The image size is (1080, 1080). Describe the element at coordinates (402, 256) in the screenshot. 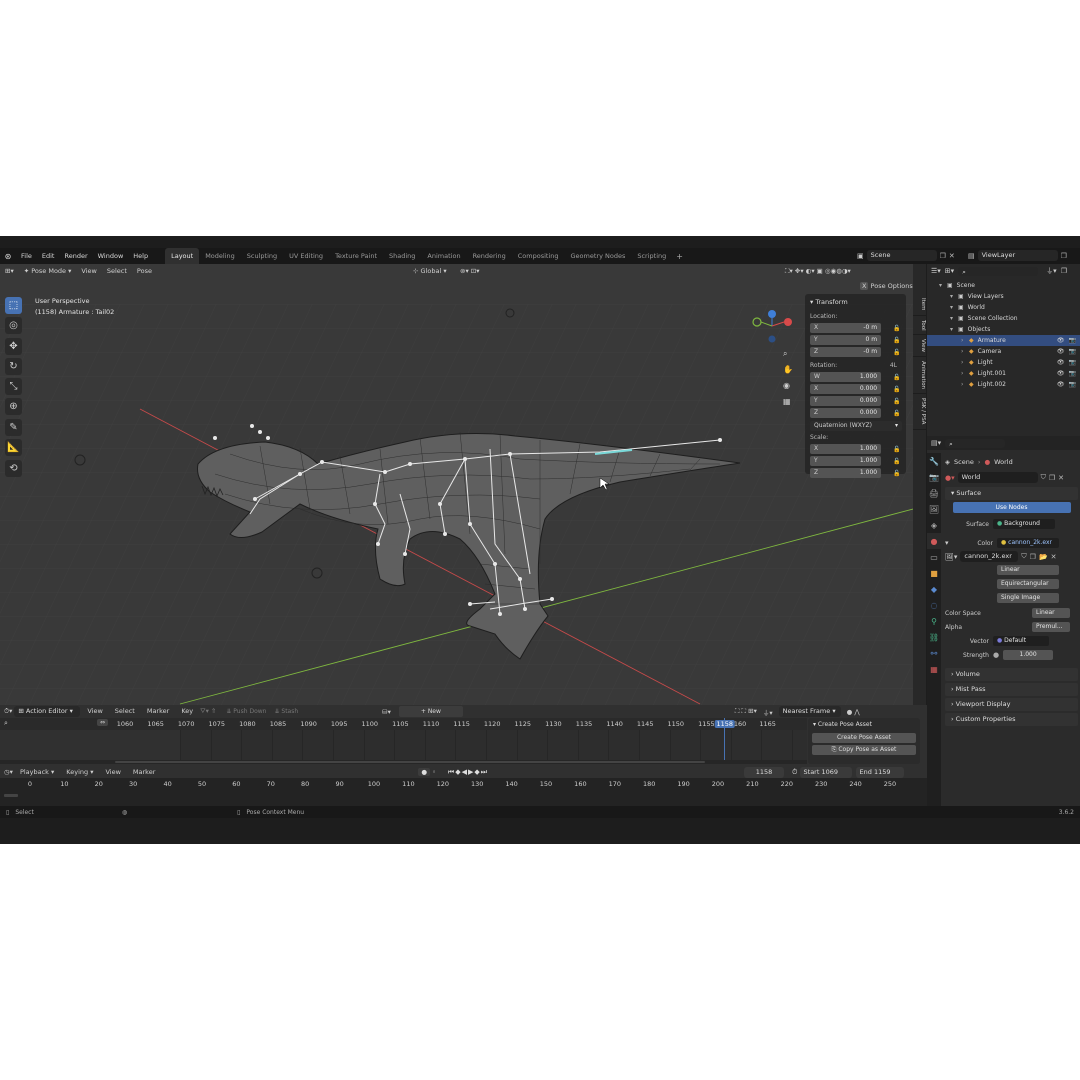

I see `tab-shading: Shading` at that location.